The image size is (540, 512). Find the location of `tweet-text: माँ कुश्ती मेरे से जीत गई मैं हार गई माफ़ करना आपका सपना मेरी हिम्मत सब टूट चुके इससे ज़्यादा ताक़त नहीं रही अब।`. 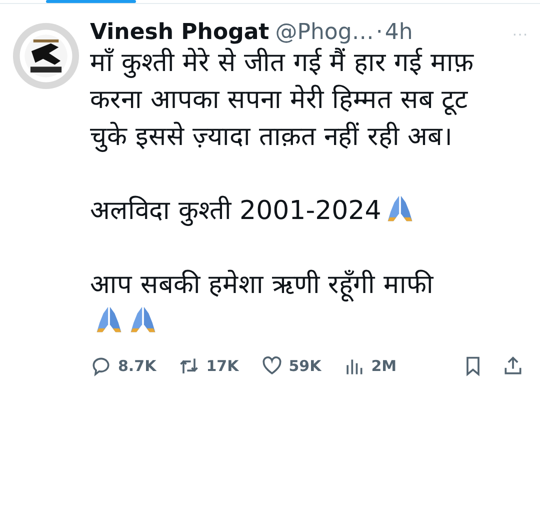

tweet-text: माँ कुश्ती मेरे से जीत गई मैं हार गई माफ़ करना आपका सपना मेरी हिम्मत सब टूट चुके इससे ज़्यादा ताक़त नहीं रही अब। is located at coordinates (282, 100).